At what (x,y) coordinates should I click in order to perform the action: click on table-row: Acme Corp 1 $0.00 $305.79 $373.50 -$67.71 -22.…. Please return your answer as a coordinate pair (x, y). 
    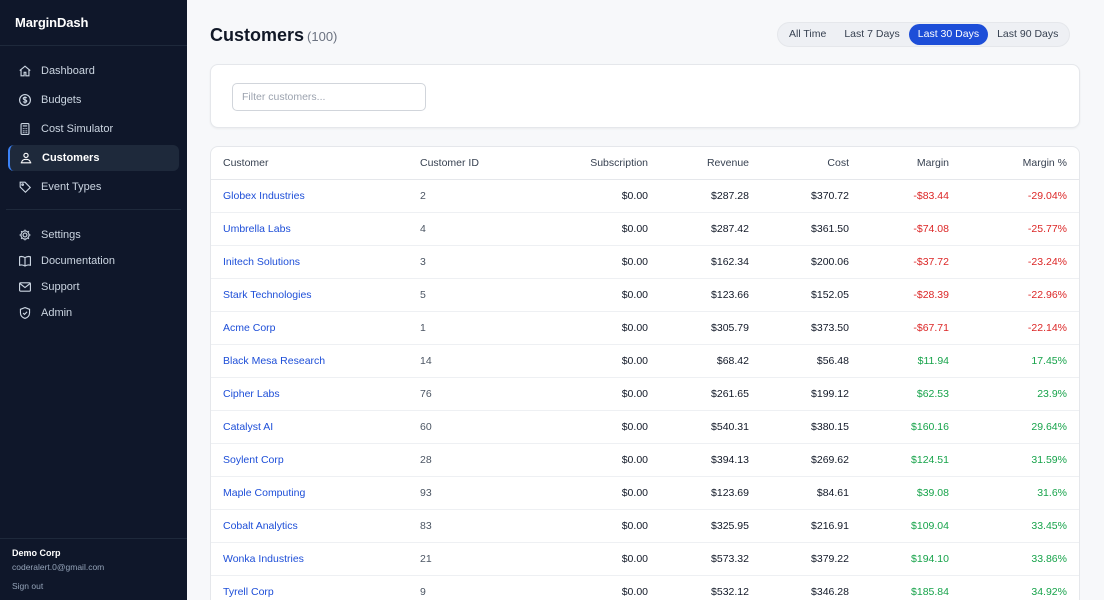
    Looking at the image, I should click on (645, 328).